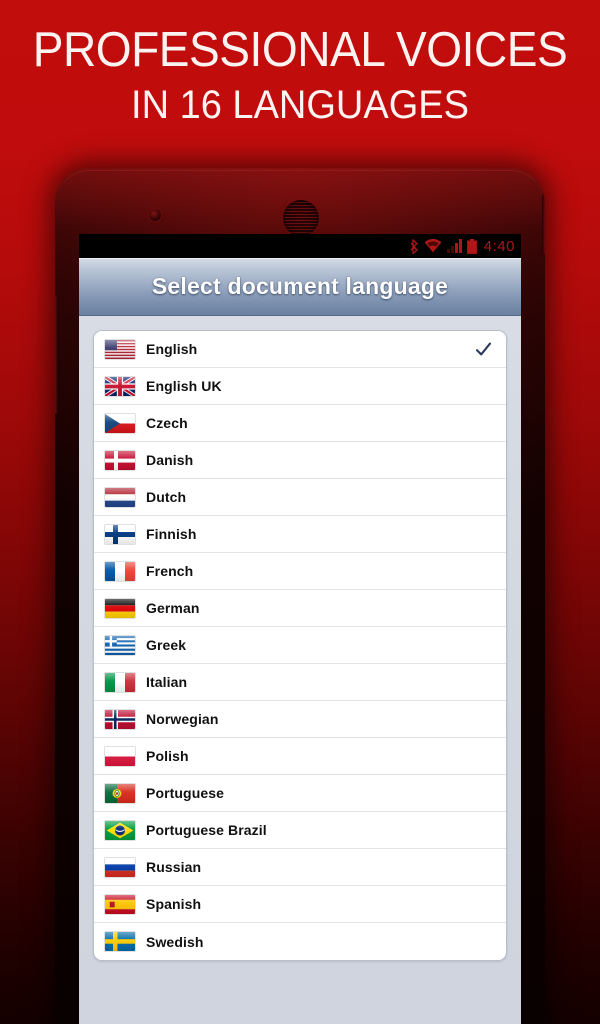 This screenshot has height=1024, width=600. Describe the element at coordinates (300, 349) in the screenshot. I see `language-row: English` at that location.